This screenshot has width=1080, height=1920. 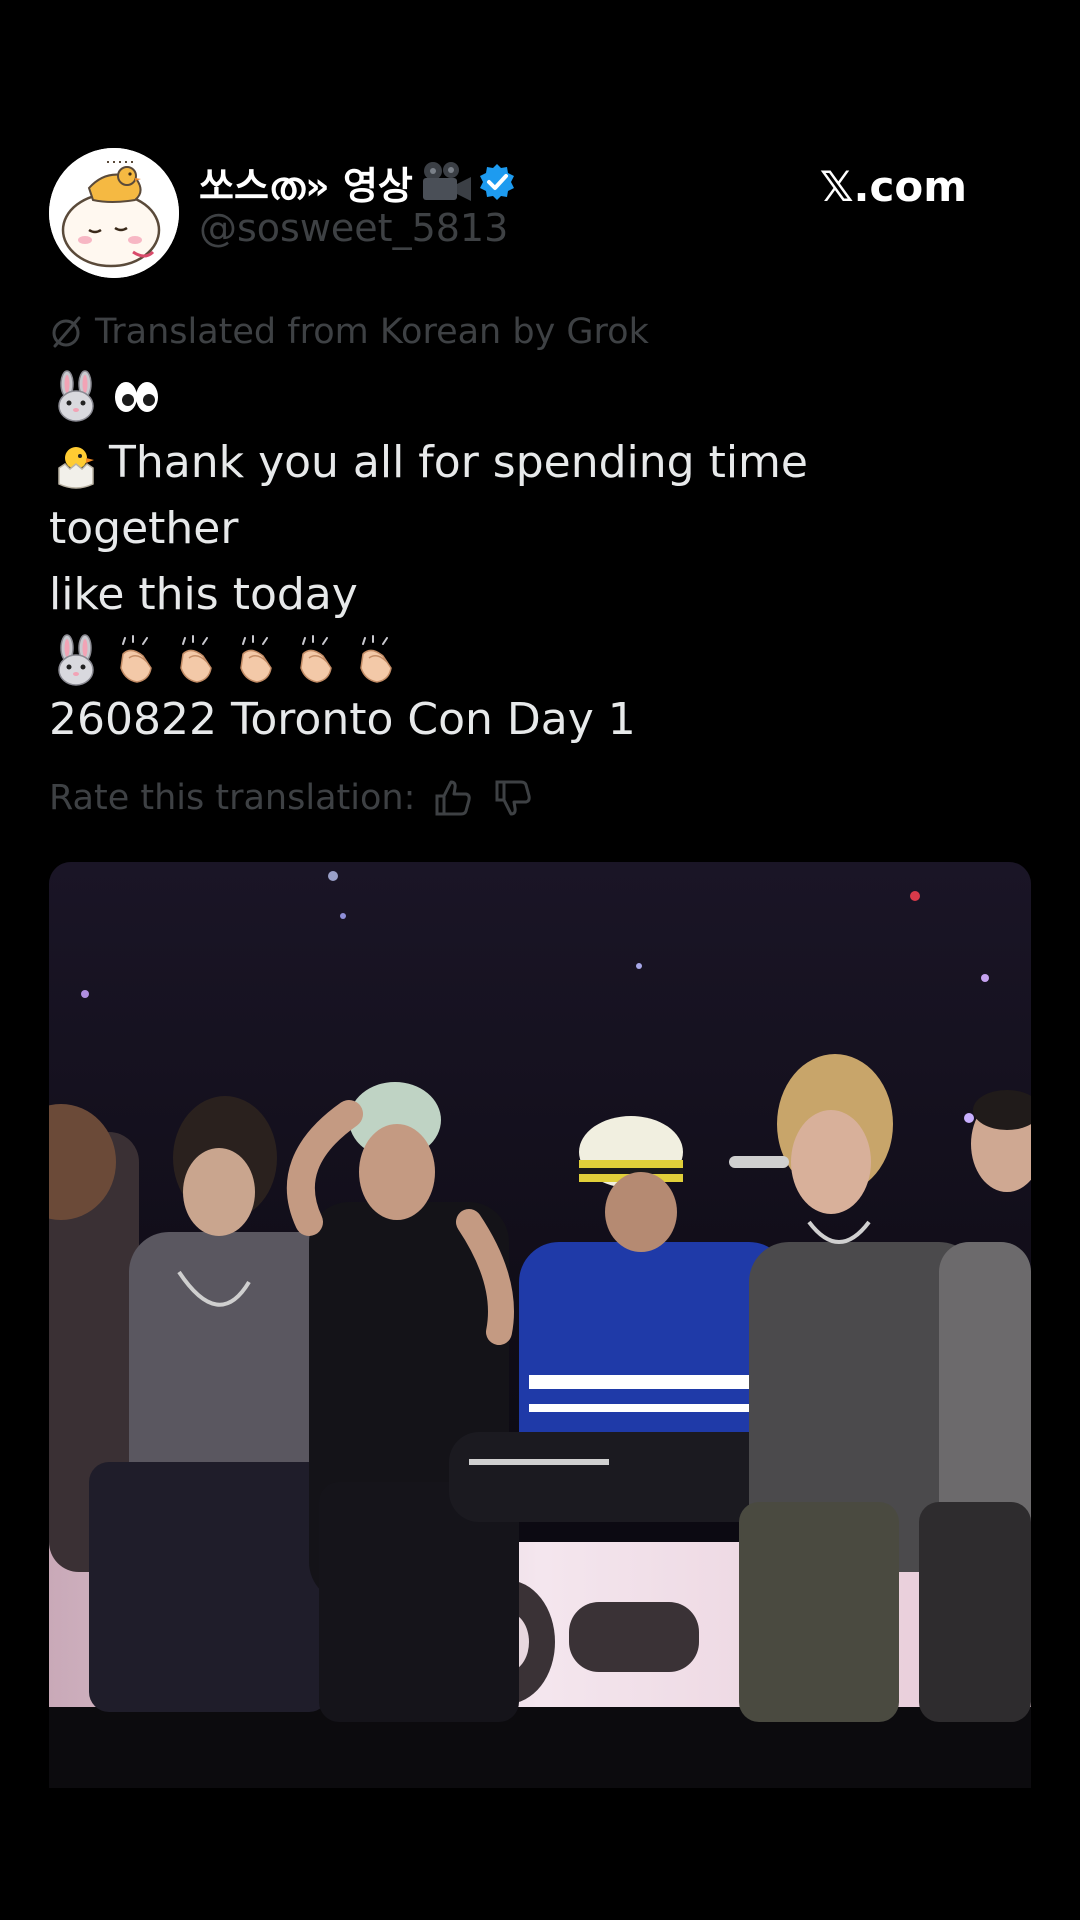 I want to click on translation-notice: Translated from Korean by Grok, so click(x=349, y=332).